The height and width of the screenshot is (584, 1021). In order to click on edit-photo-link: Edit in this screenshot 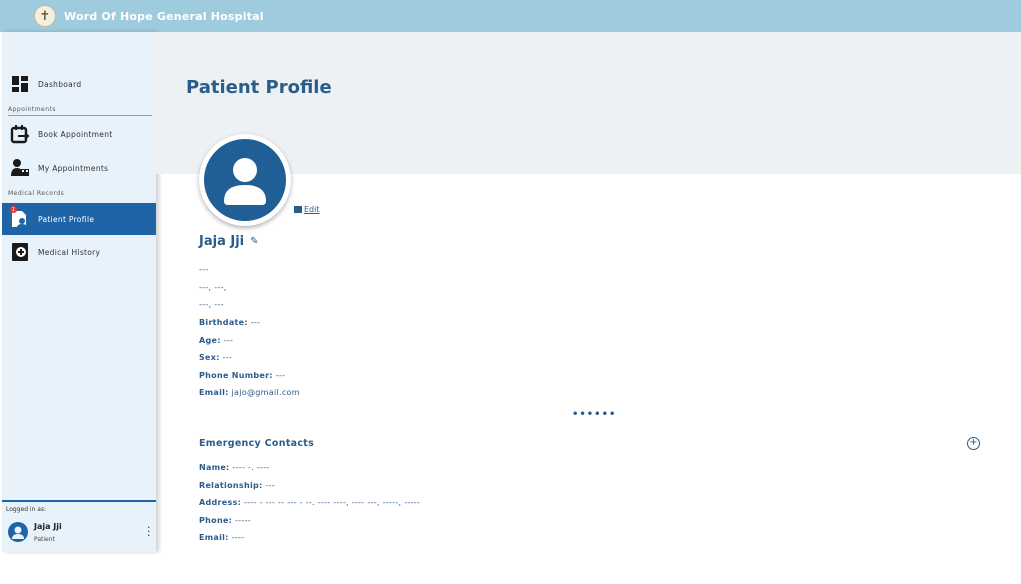, I will do `click(307, 209)`.